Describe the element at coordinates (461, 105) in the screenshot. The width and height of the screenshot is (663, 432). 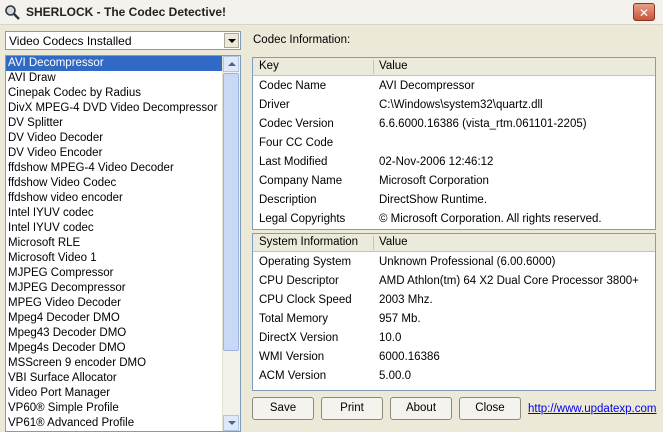
I see `row-value: C:\Windows\system32\quartz.dll` at that location.